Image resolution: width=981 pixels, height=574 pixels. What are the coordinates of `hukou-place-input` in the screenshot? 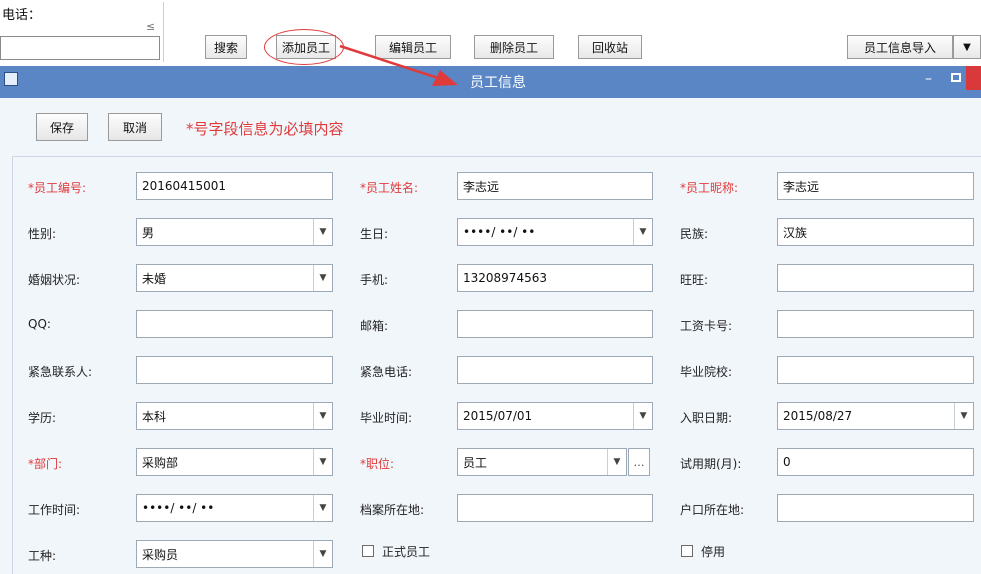 It's located at (875, 508).